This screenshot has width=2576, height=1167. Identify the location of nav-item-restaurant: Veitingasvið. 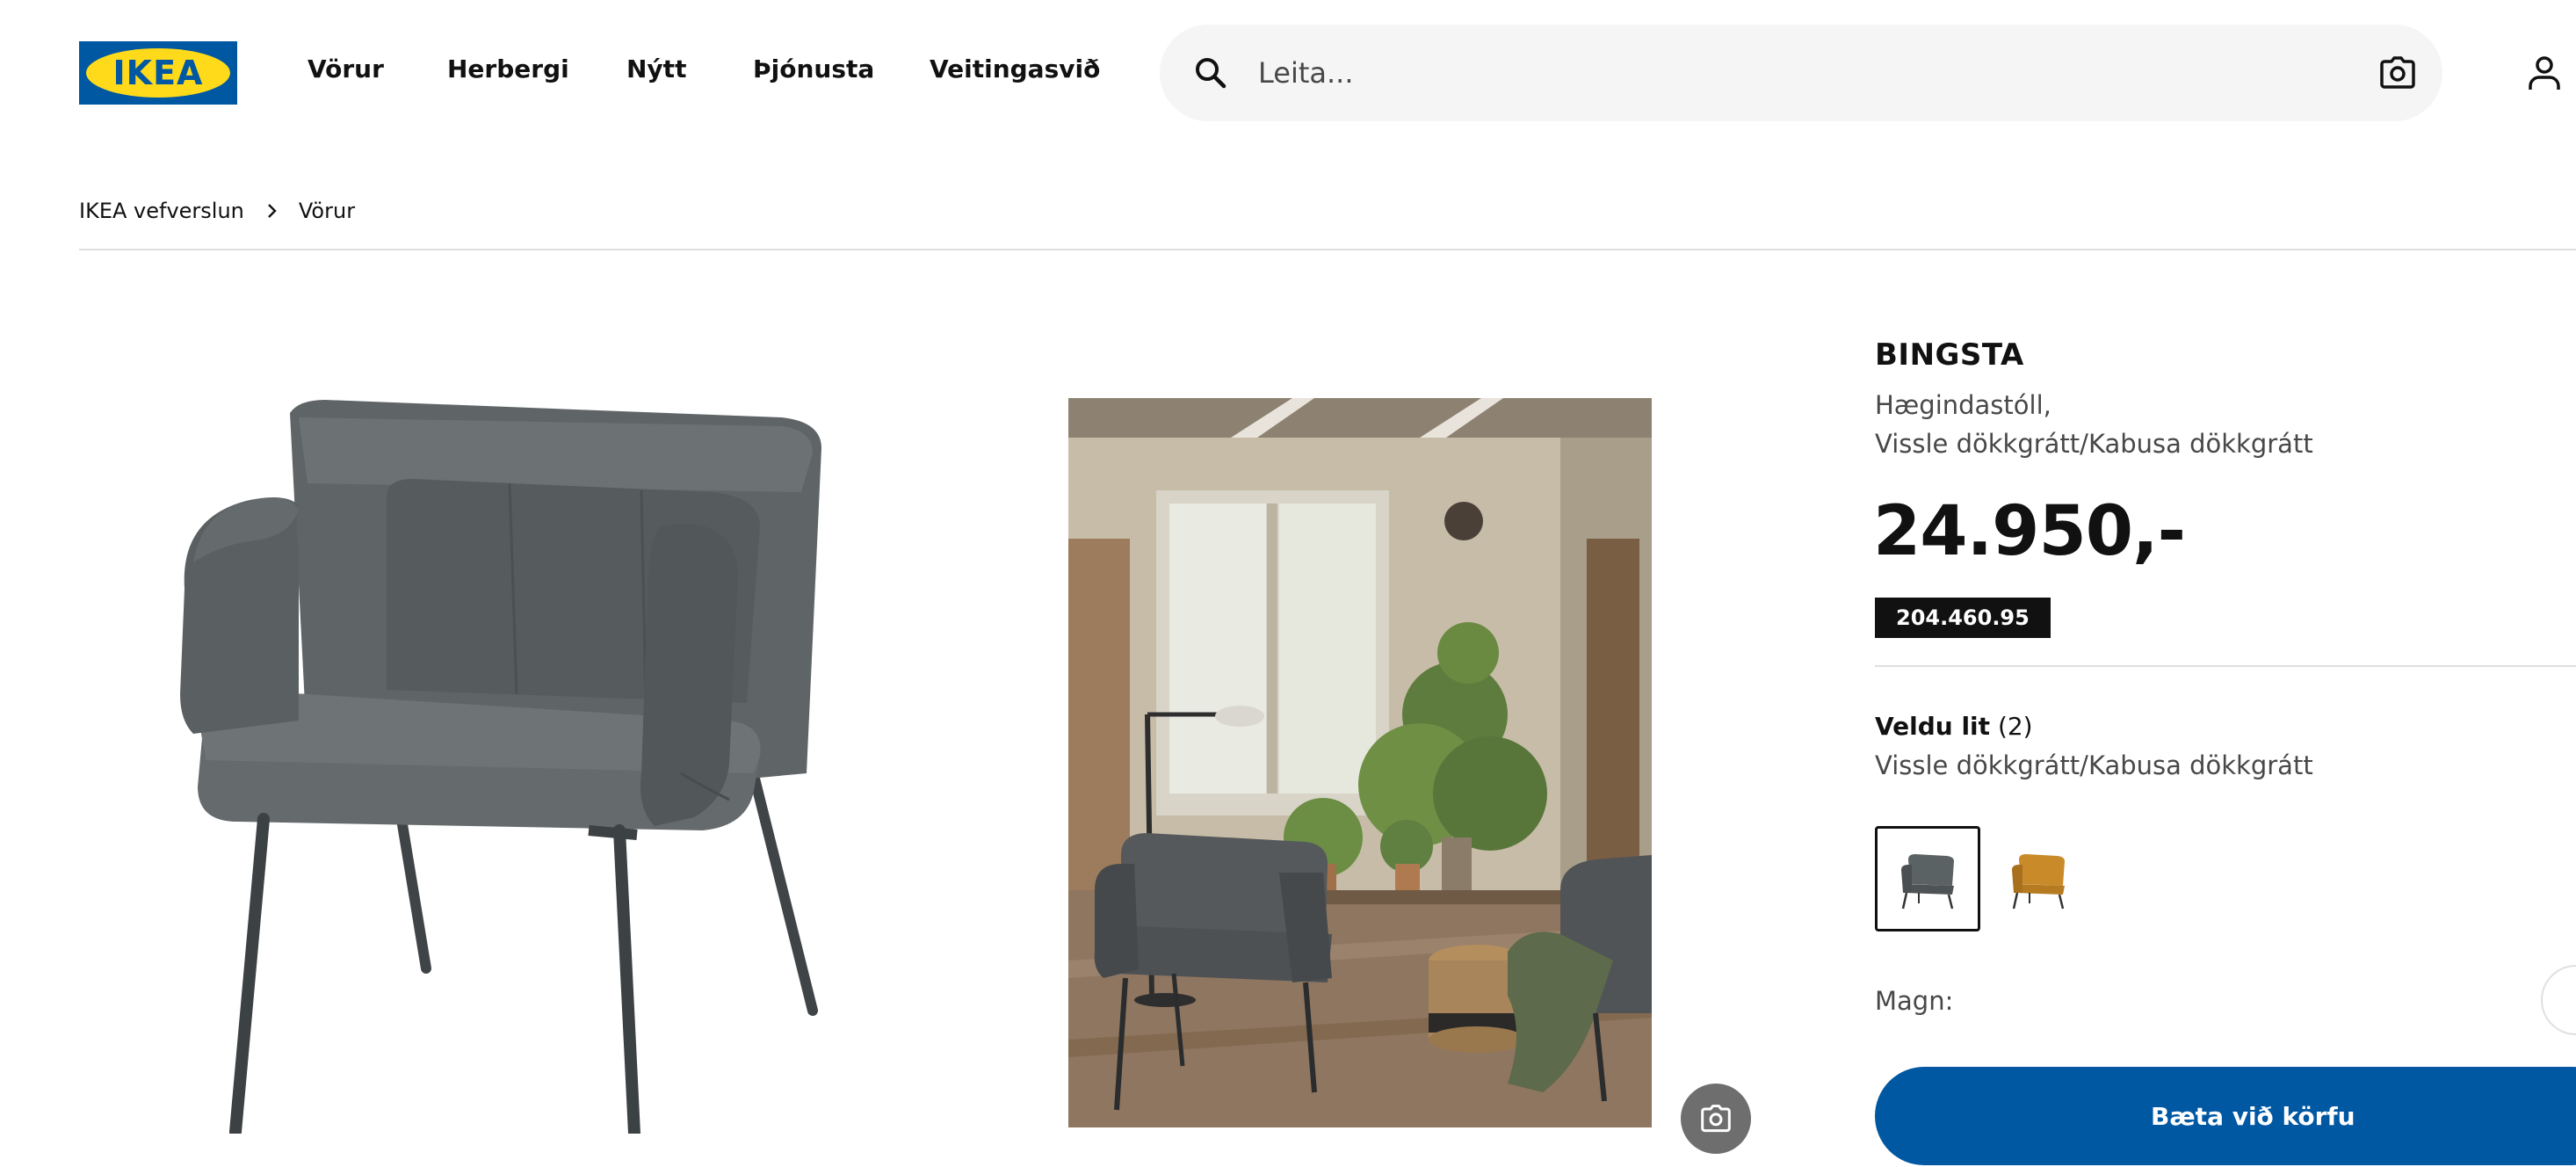
(1015, 68).